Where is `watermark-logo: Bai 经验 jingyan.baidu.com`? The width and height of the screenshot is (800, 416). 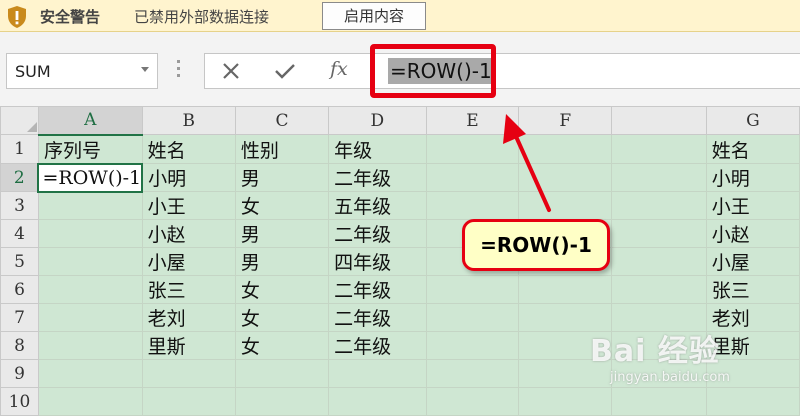 watermark-logo: Bai 经验 jingyan.baidu.com is located at coordinates (692, 361).